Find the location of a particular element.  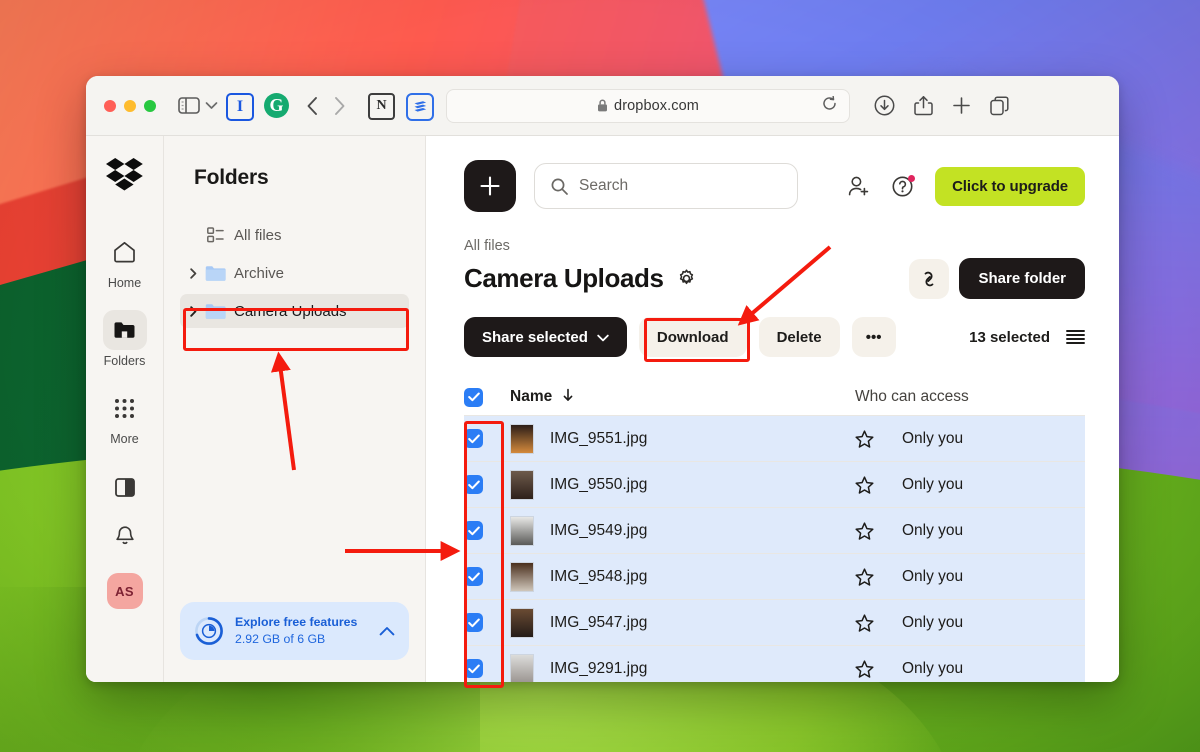

delete-button: Delete is located at coordinates (799, 337).